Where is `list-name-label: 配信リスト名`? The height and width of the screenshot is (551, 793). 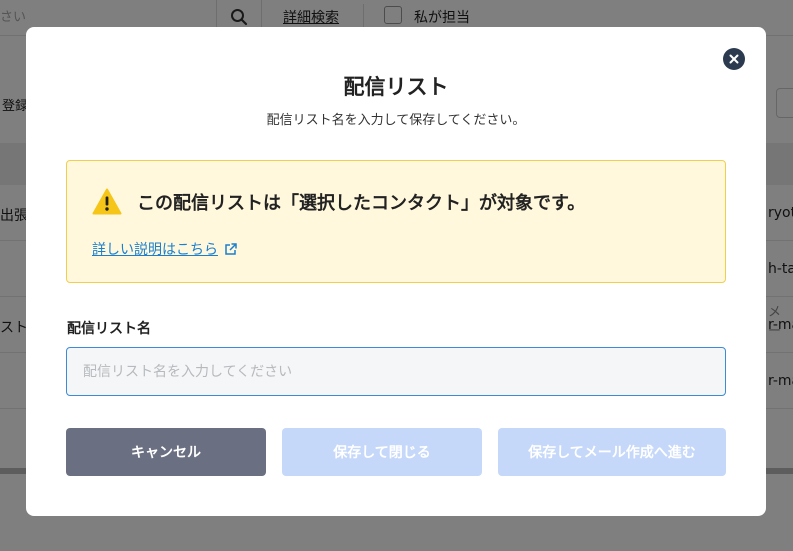
list-name-label: 配信リスト名 is located at coordinates (109, 329).